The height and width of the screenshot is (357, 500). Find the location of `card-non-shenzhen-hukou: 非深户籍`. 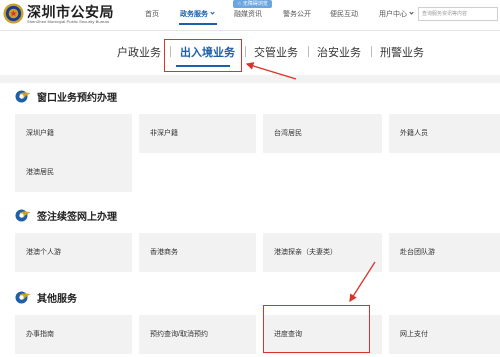

card-non-shenzhen-hukou: 非深户籍 is located at coordinates (197, 133).